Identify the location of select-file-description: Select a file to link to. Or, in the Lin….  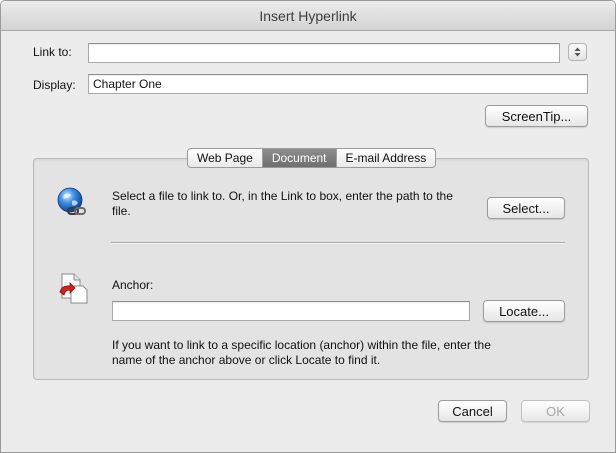
(282, 203).